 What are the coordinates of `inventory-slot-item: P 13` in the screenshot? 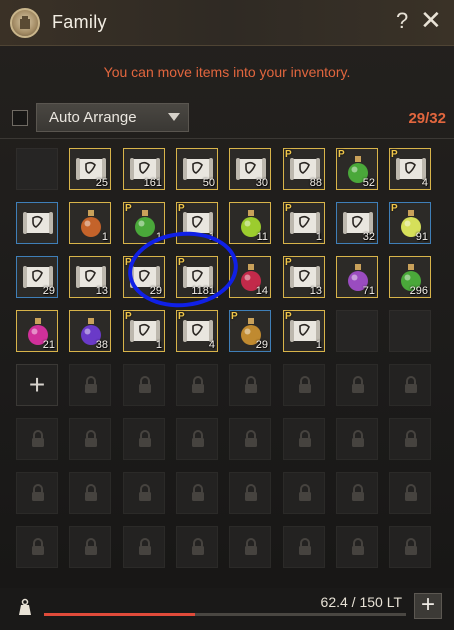 It's located at (304, 277).